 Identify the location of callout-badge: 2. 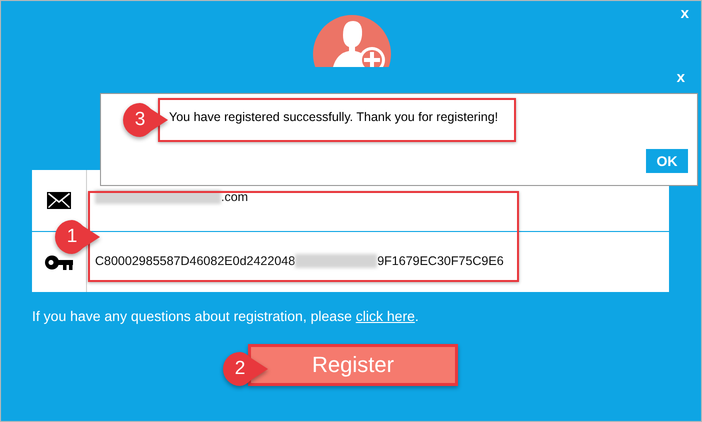
(245, 369).